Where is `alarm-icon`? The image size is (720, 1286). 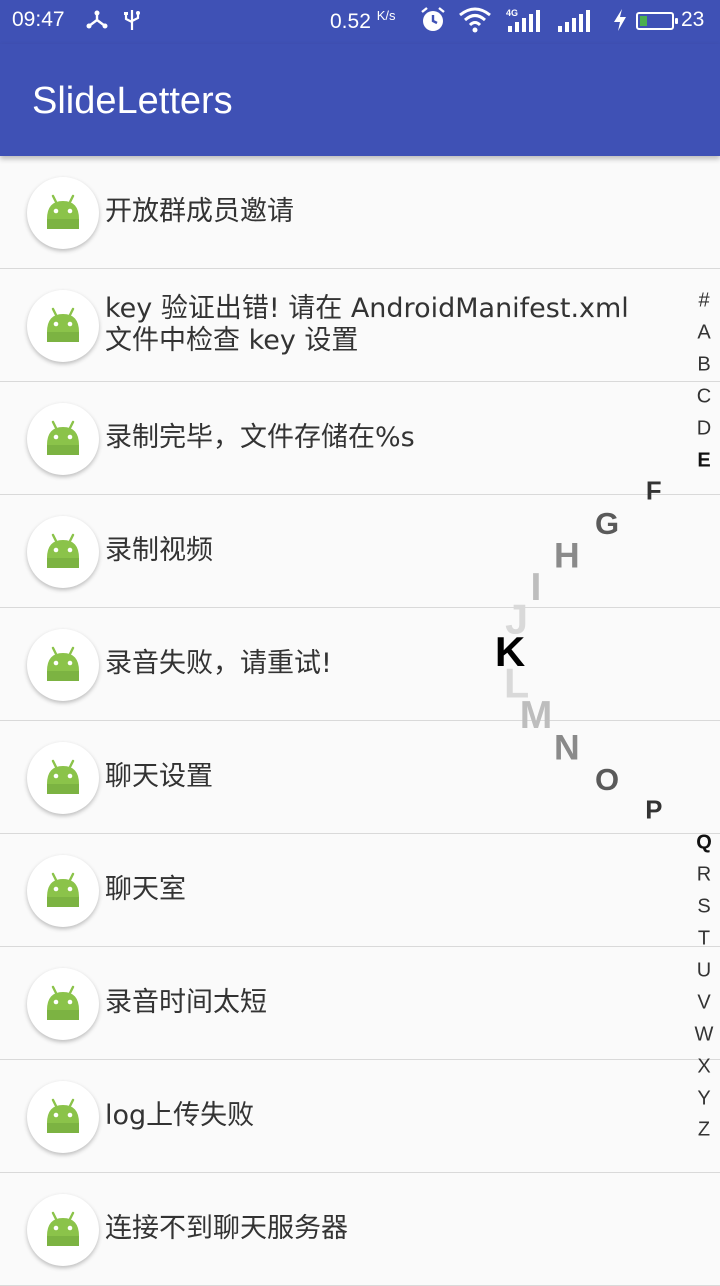 alarm-icon is located at coordinates (433, 23).